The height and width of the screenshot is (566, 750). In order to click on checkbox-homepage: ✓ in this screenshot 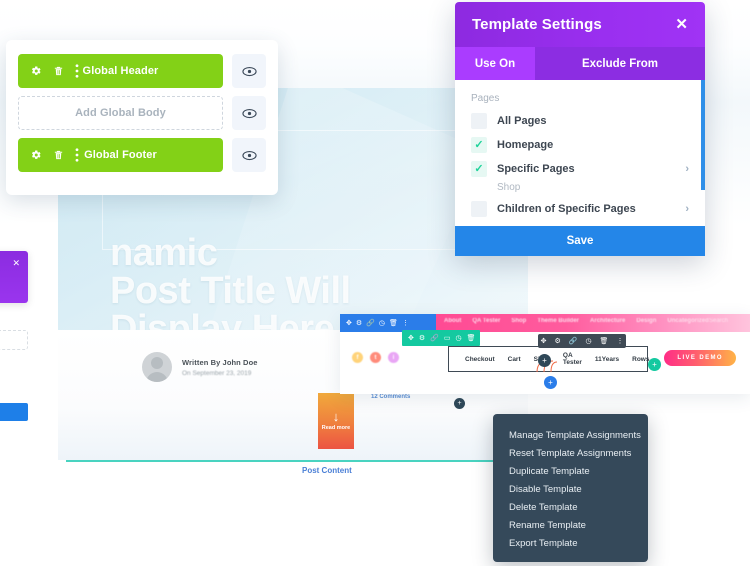, I will do `click(479, 145)`.